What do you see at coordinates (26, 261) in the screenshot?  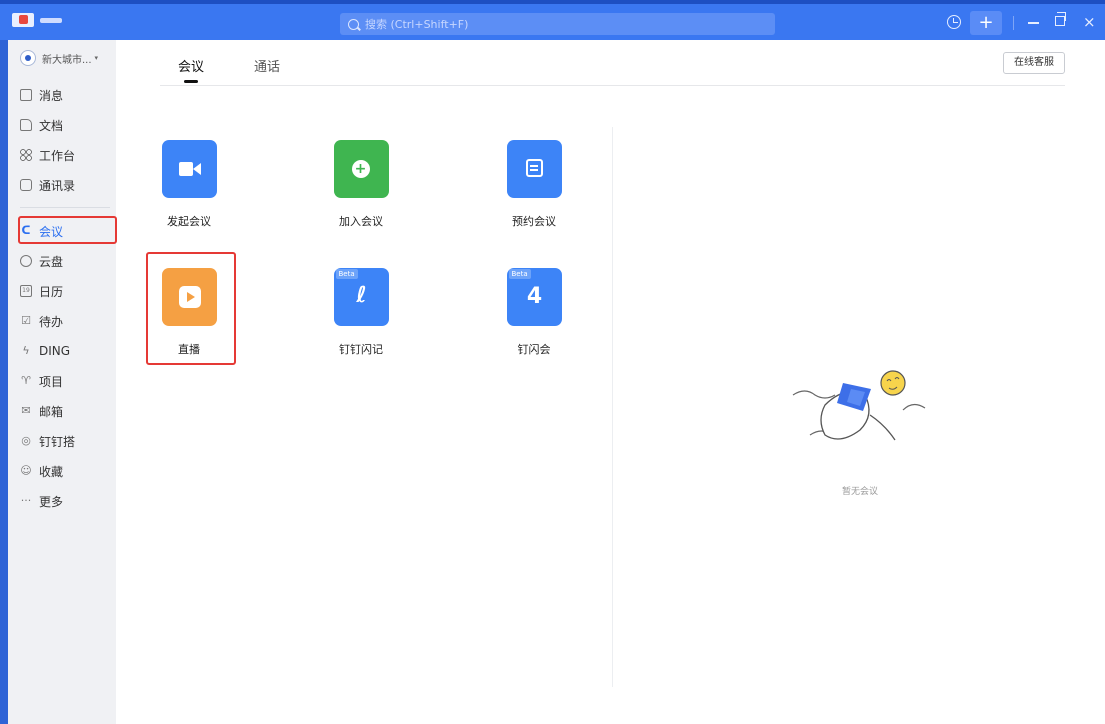 I see `cloud-icon` at bounding box center [26, 261].